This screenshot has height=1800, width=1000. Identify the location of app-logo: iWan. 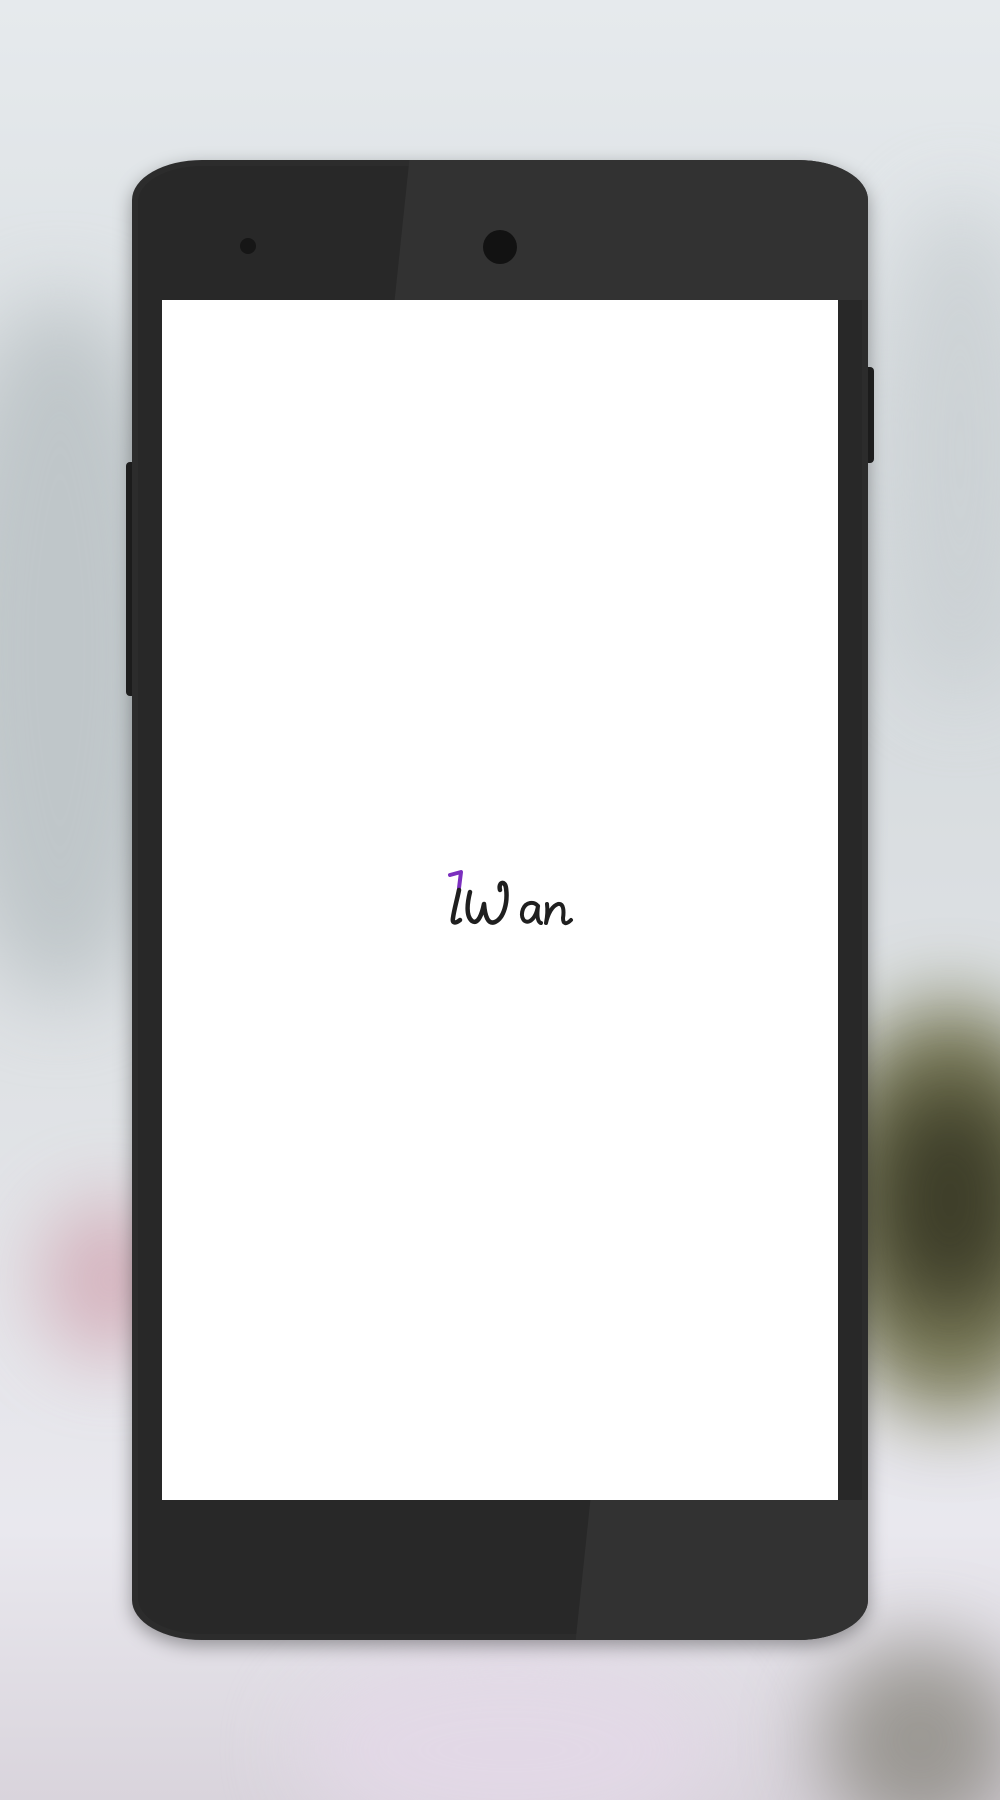
(510, 898).